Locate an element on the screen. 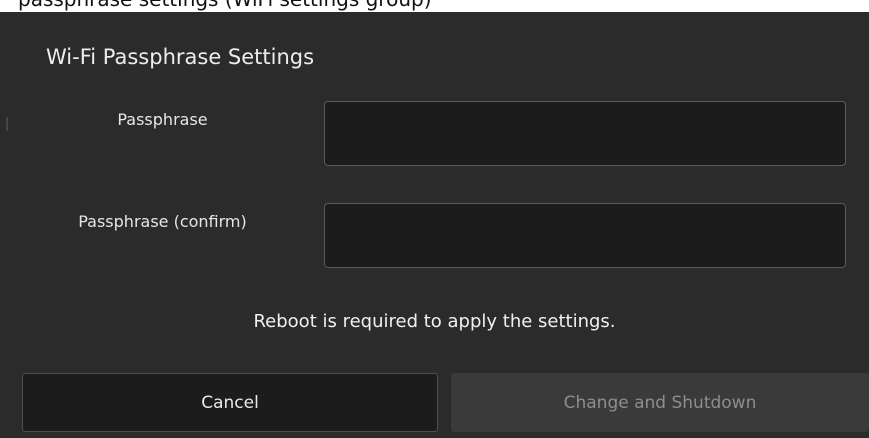 The image size is (869, 438). passphrase-label: Passphrase is located at coordinates (162, 119).